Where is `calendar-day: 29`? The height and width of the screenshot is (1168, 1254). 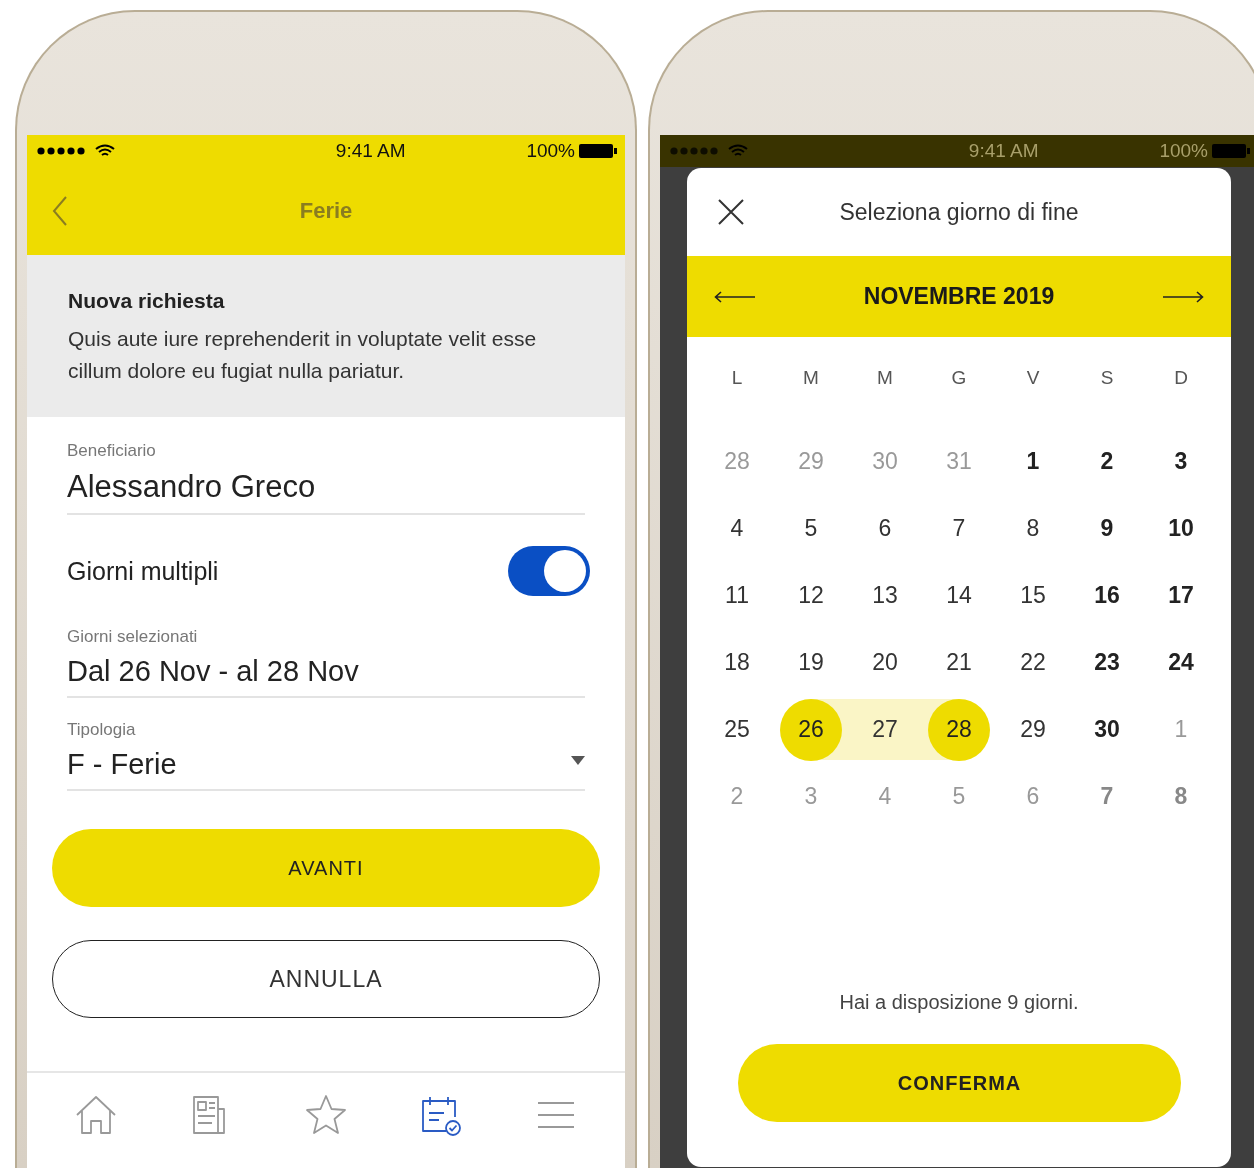 calendar-day: 29 is located at coordinates (1033, 729).